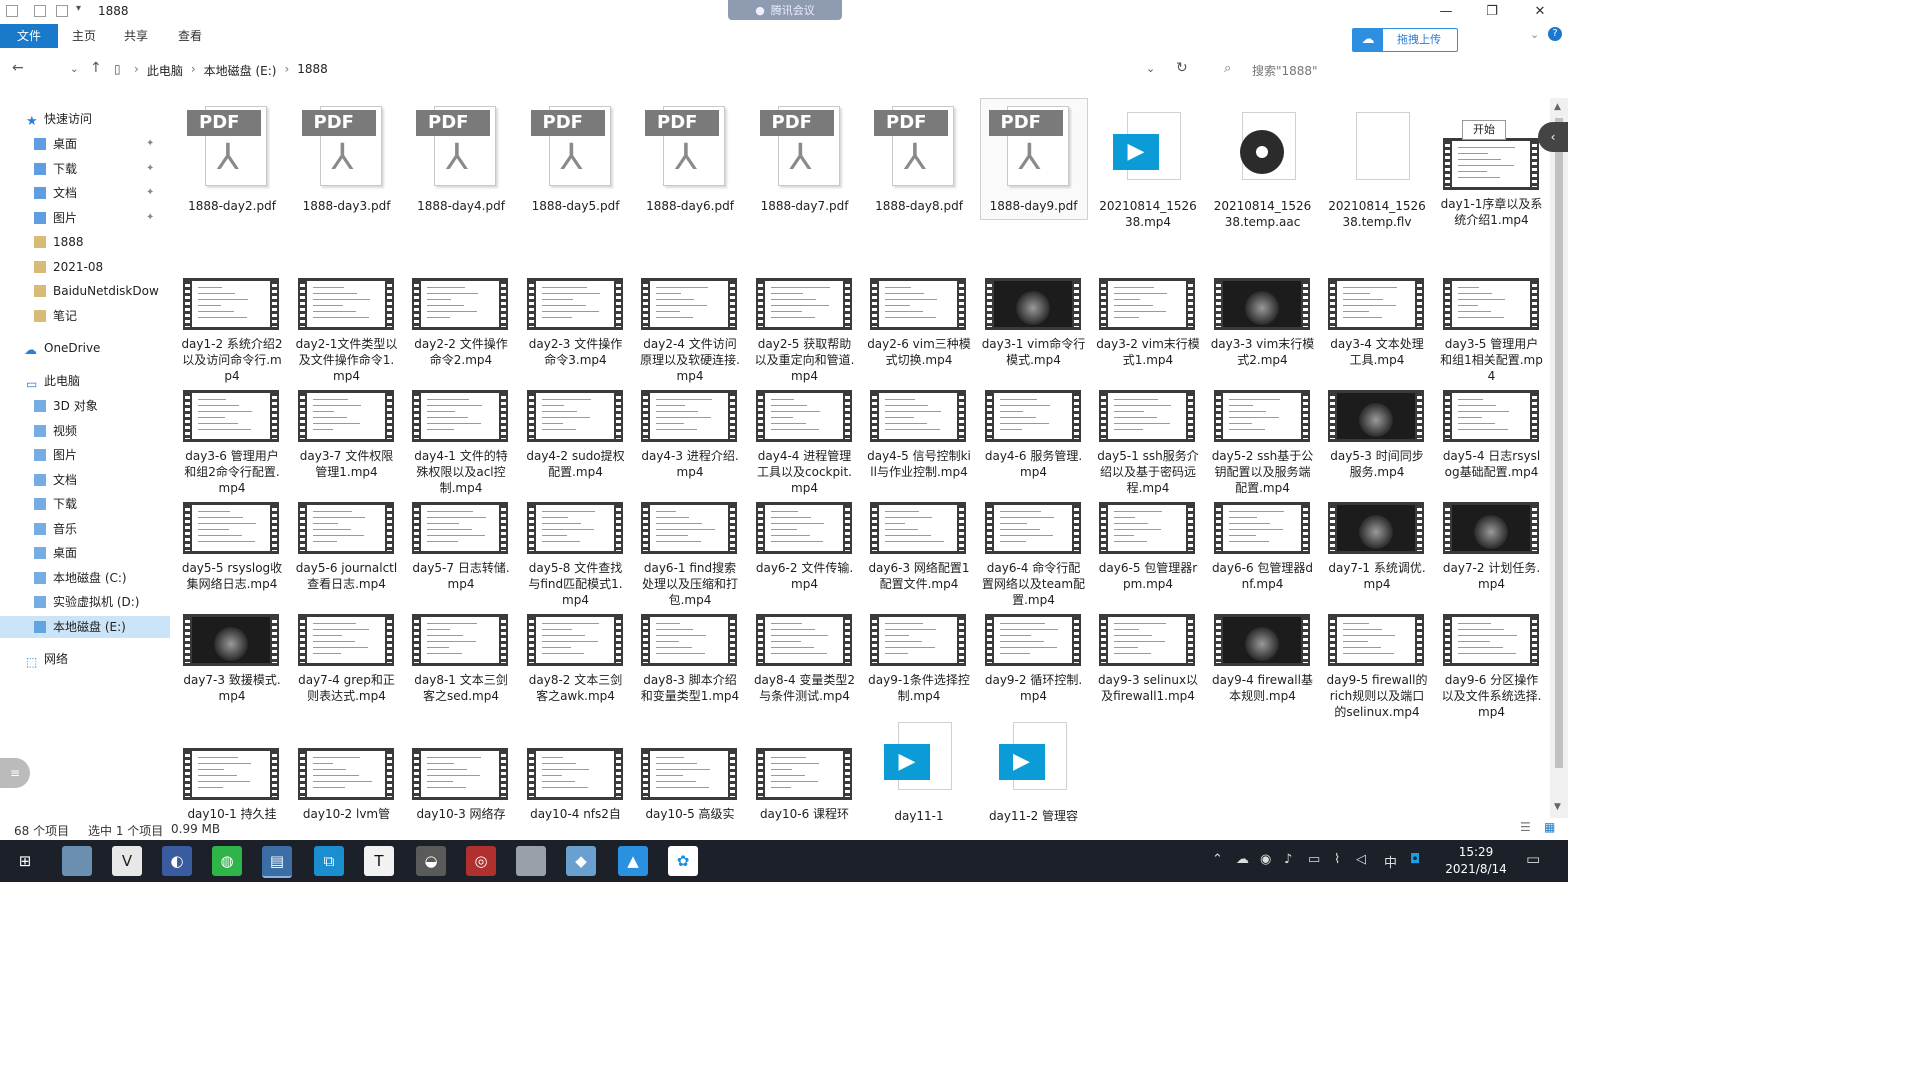 The image size is (1920, 1080). What do you see at coordinates (690, 310) in the screenshot?
I see `file-item: day2-4 文件访问原理以及软硬连接.mp4` at bounding box center [690, 310].